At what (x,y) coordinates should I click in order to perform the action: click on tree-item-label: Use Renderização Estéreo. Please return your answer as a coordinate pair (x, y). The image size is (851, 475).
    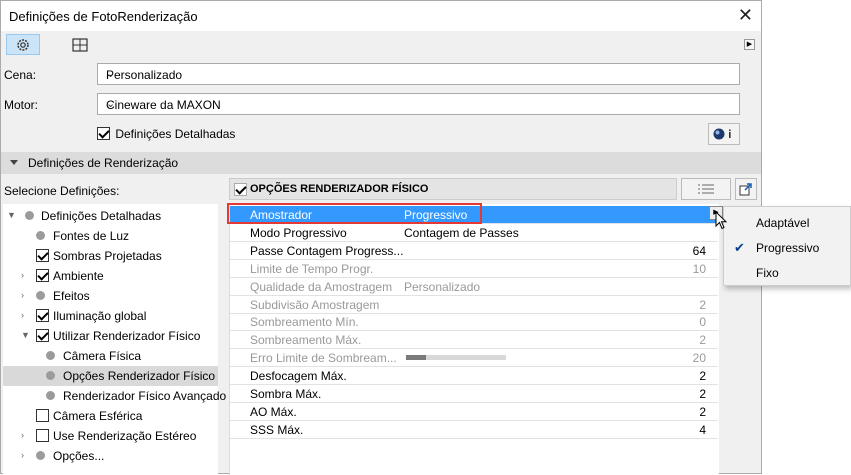
    Looking at the image, I should click on (125, 436).